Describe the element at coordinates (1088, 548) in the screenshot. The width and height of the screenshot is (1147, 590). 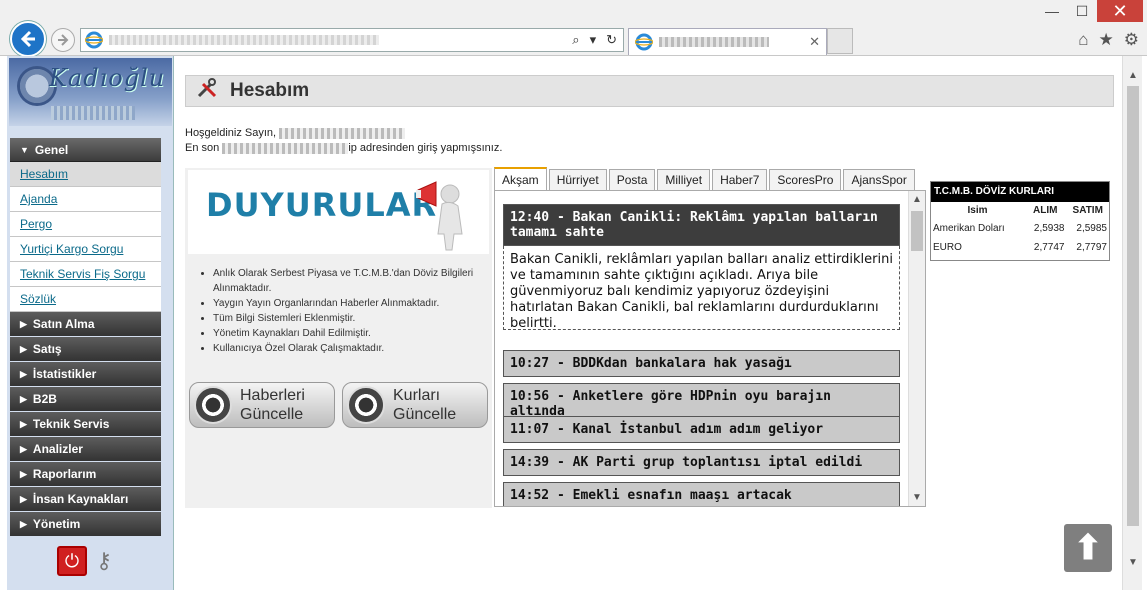
I see `scroll-to-top-button: ⬆` at that location.